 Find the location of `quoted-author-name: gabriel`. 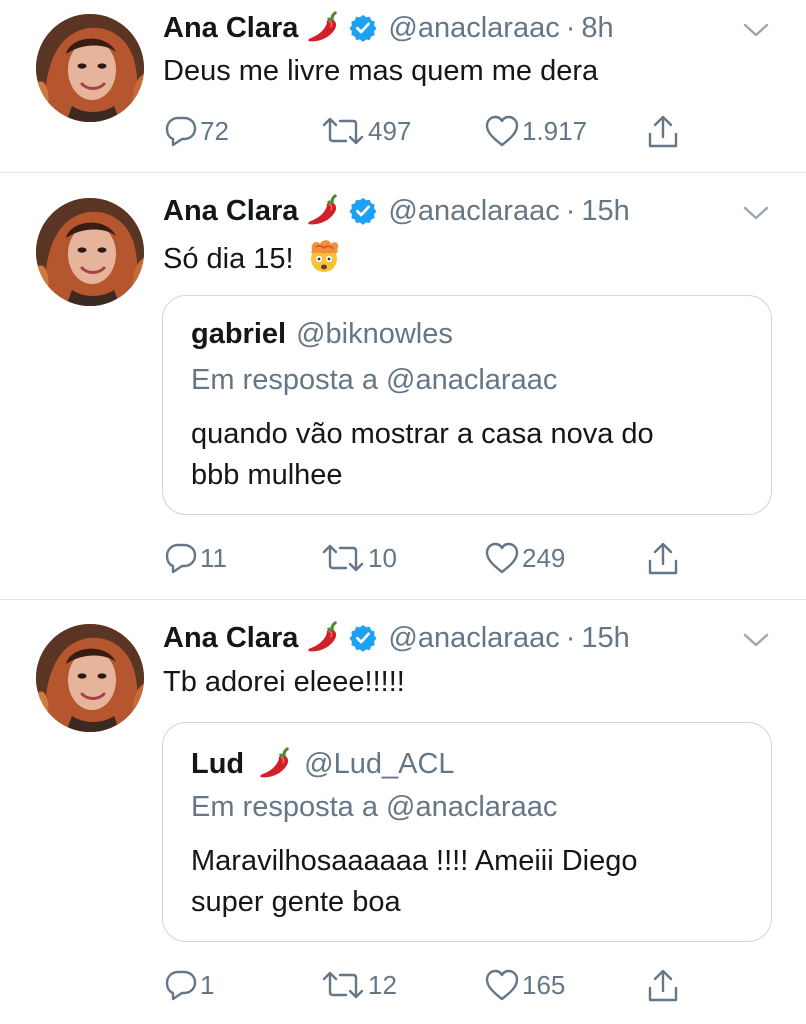

quoted-author-name: gabriel is located at coordinates (239, 334).